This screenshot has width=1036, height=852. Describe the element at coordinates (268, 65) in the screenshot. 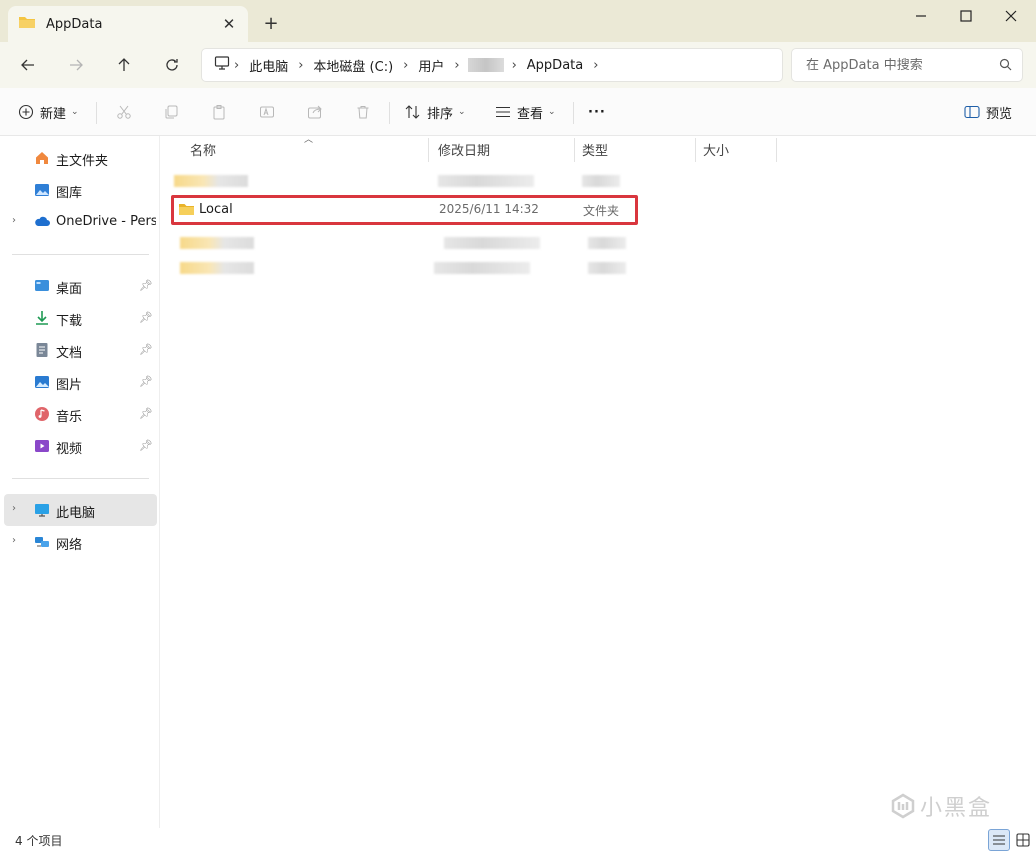

I see `breadcrumb-this-pc: 此电脑` at that location.